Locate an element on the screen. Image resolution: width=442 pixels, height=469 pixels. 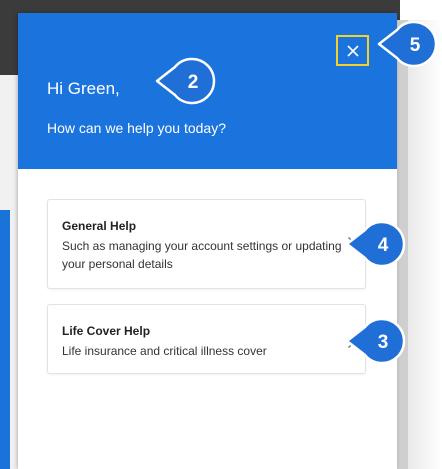
close-button is located at coordinates (352, 50).